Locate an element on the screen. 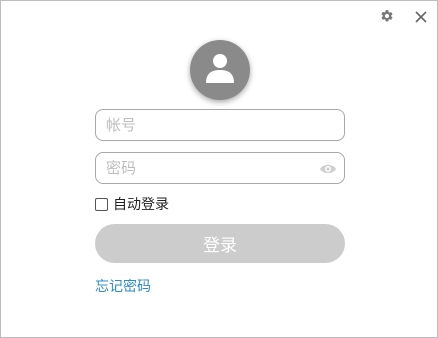  password-input is located at coordinates (208, 168).